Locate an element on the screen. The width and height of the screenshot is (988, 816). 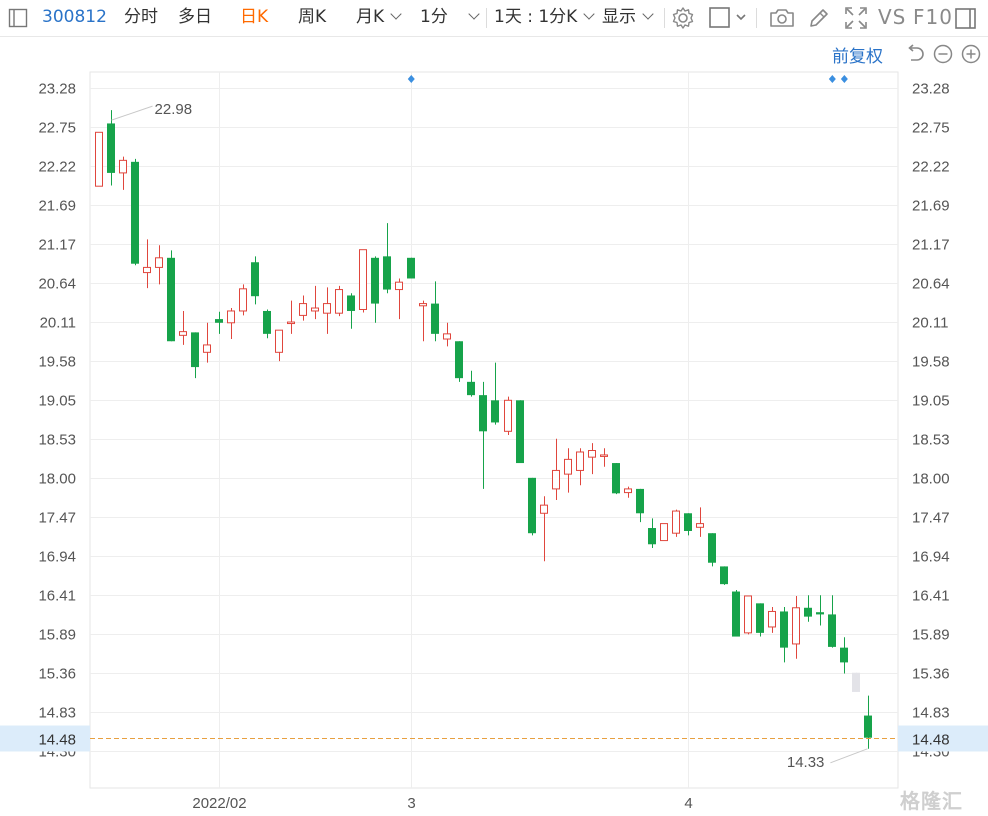
x-tick-label: 2022/02 is located at coordinates (219, 803).